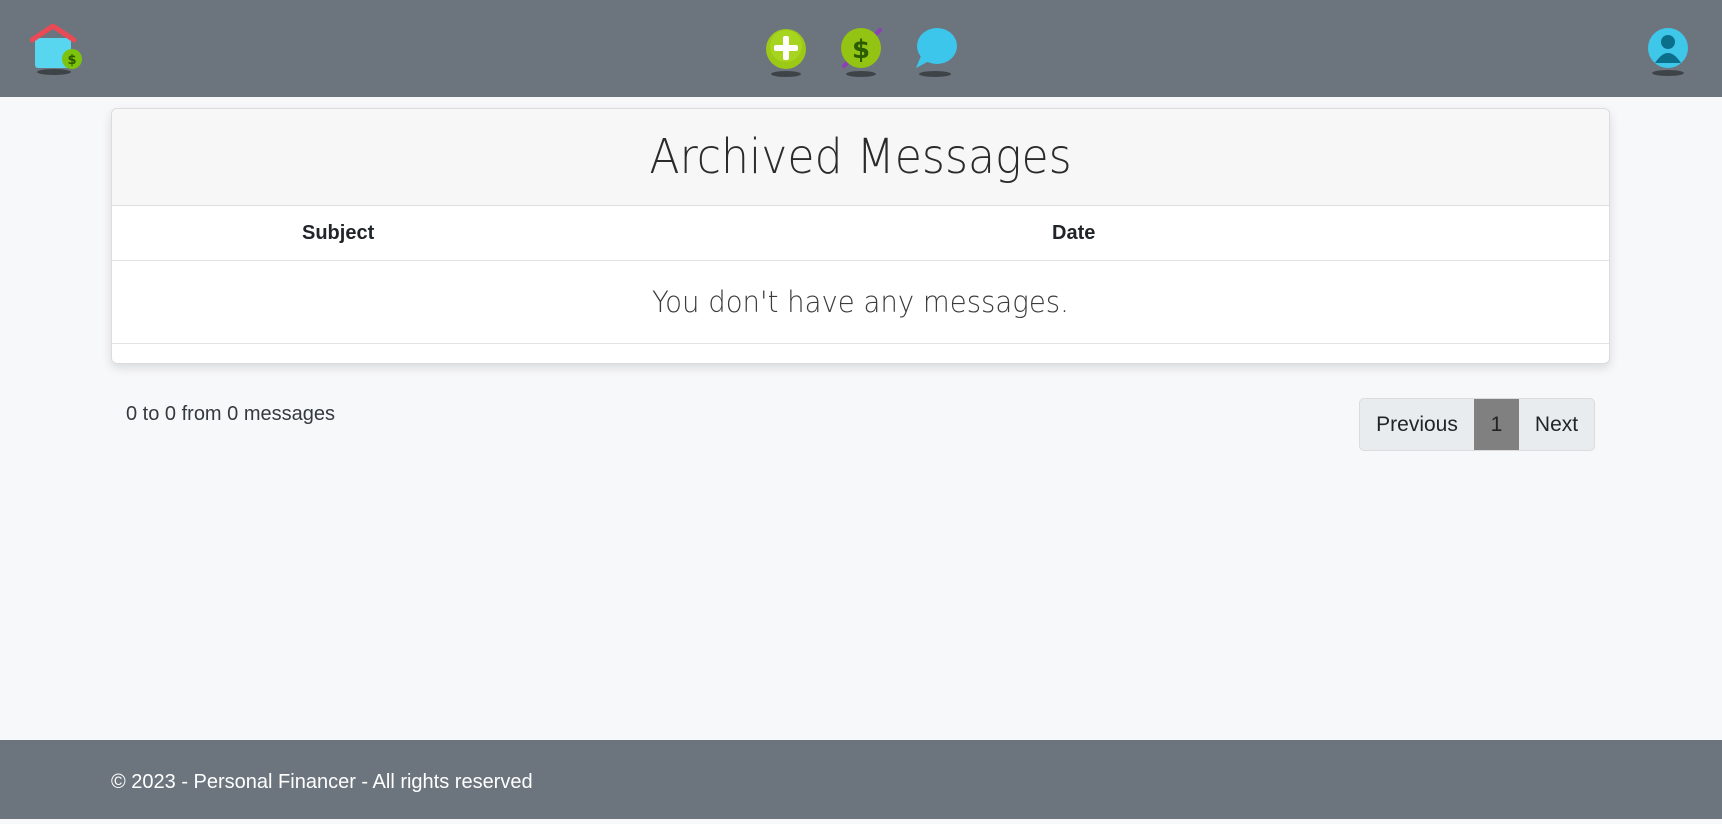  I want to click on top-navbar: $ $, so click(861, 48).